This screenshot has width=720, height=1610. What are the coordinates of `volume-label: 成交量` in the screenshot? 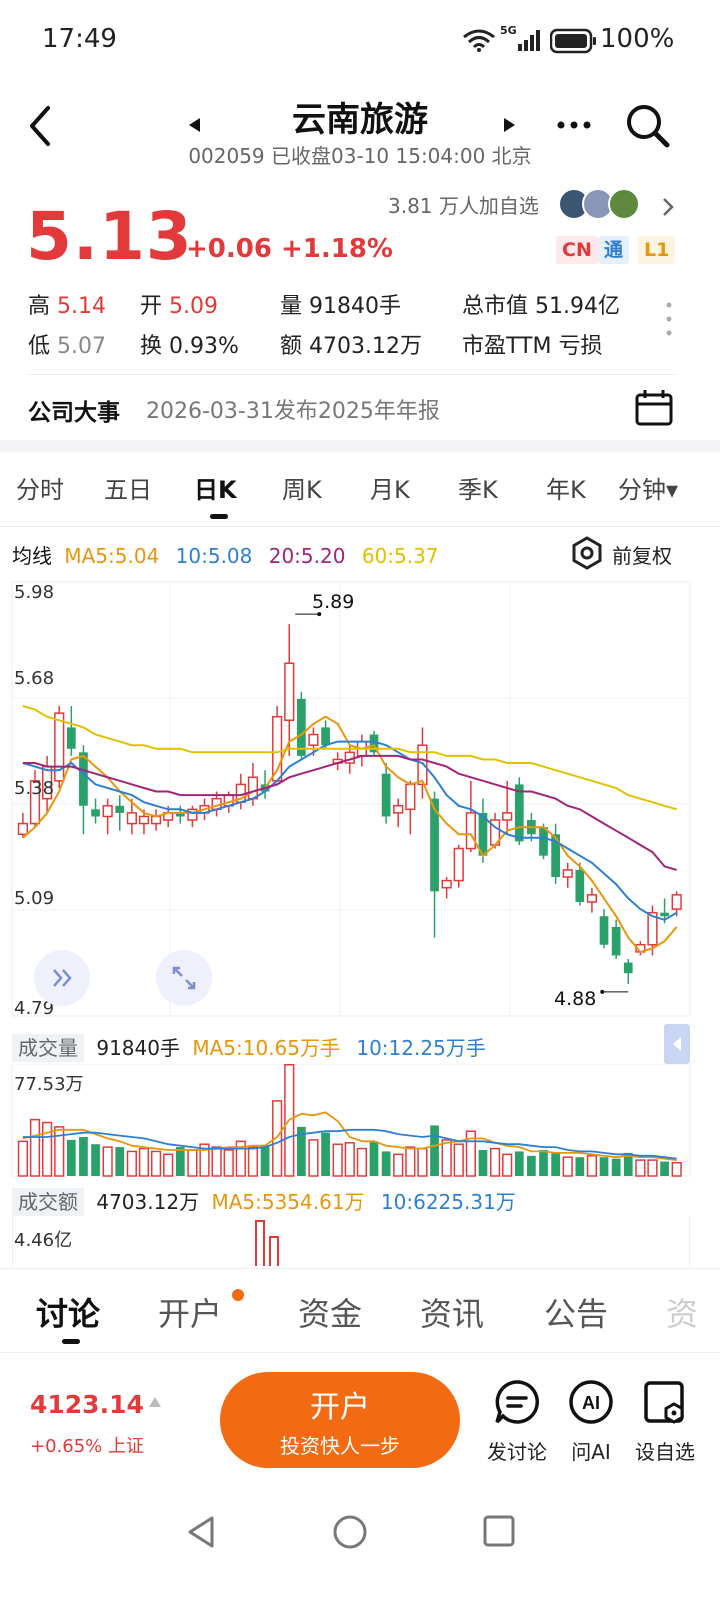 It's located at (48, 1048).